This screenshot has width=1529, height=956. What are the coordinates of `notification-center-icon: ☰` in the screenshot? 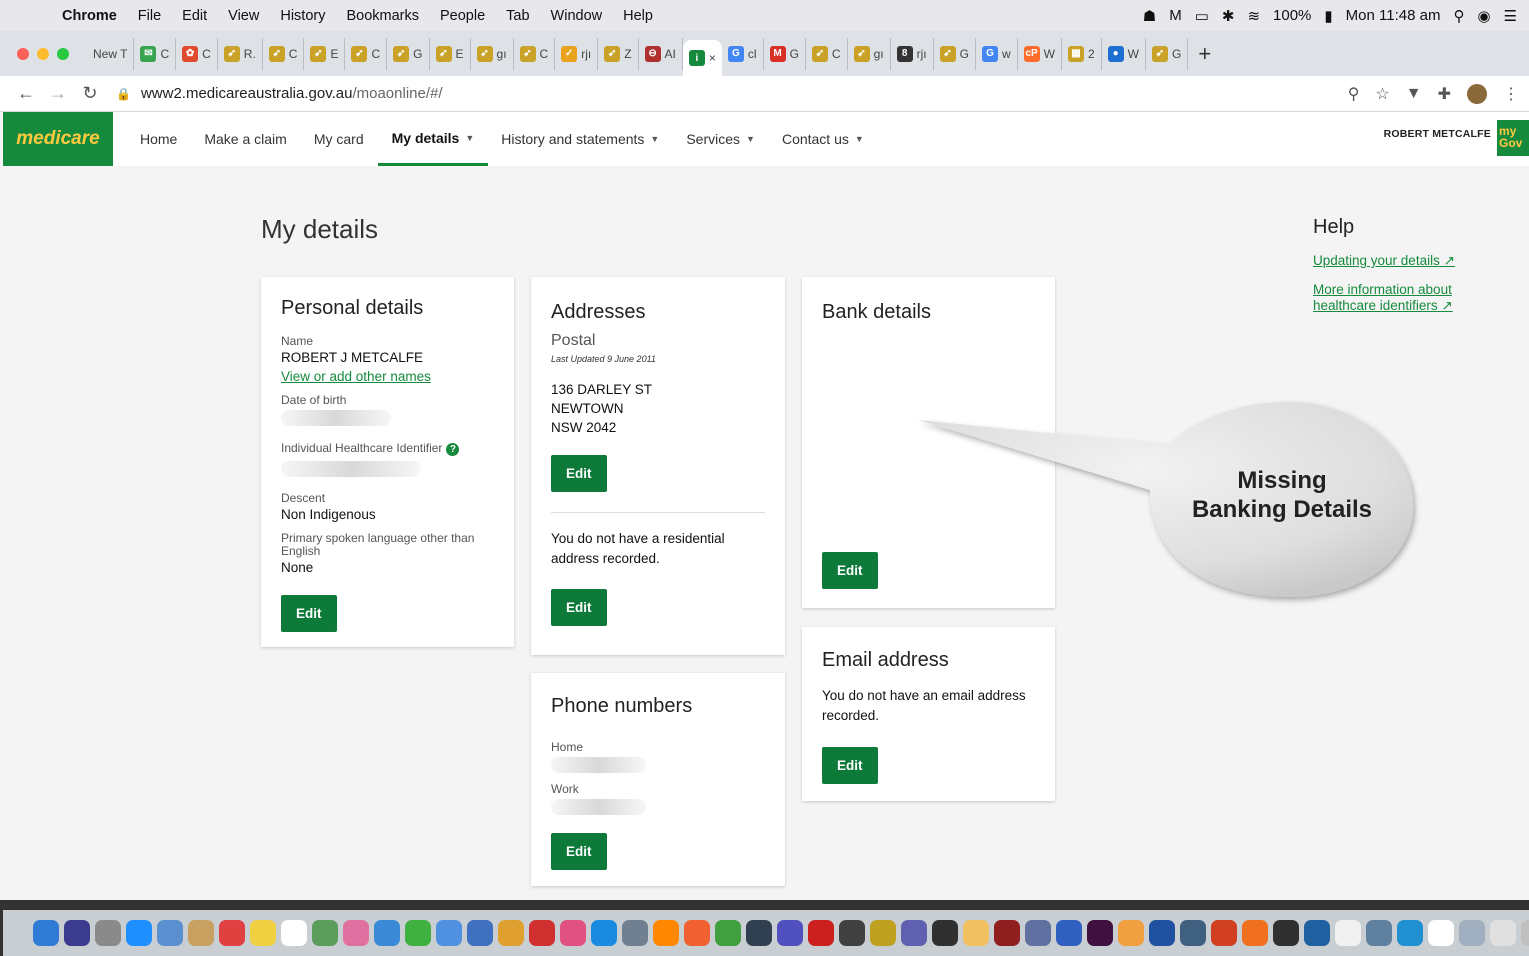 It's located at (1510, 16).